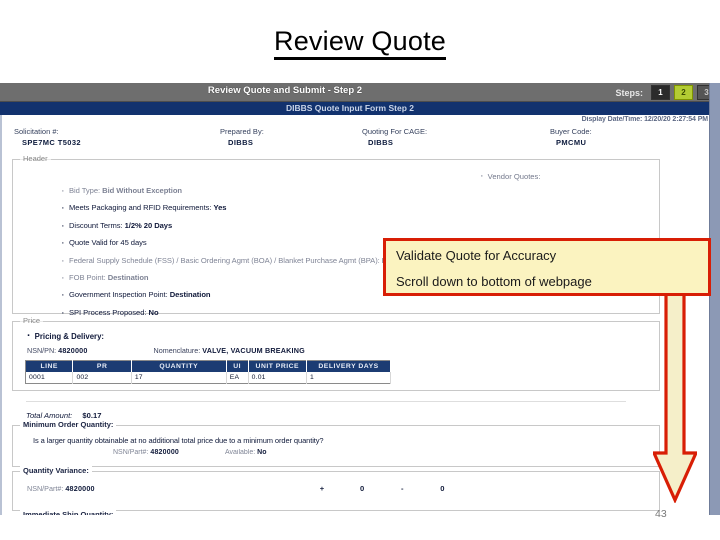 Image resolution: width=720 pixels, height=540 pixels. I want to click on form-banner-text: DIBBS Quote Input Form Step 2, so click(350, 108).